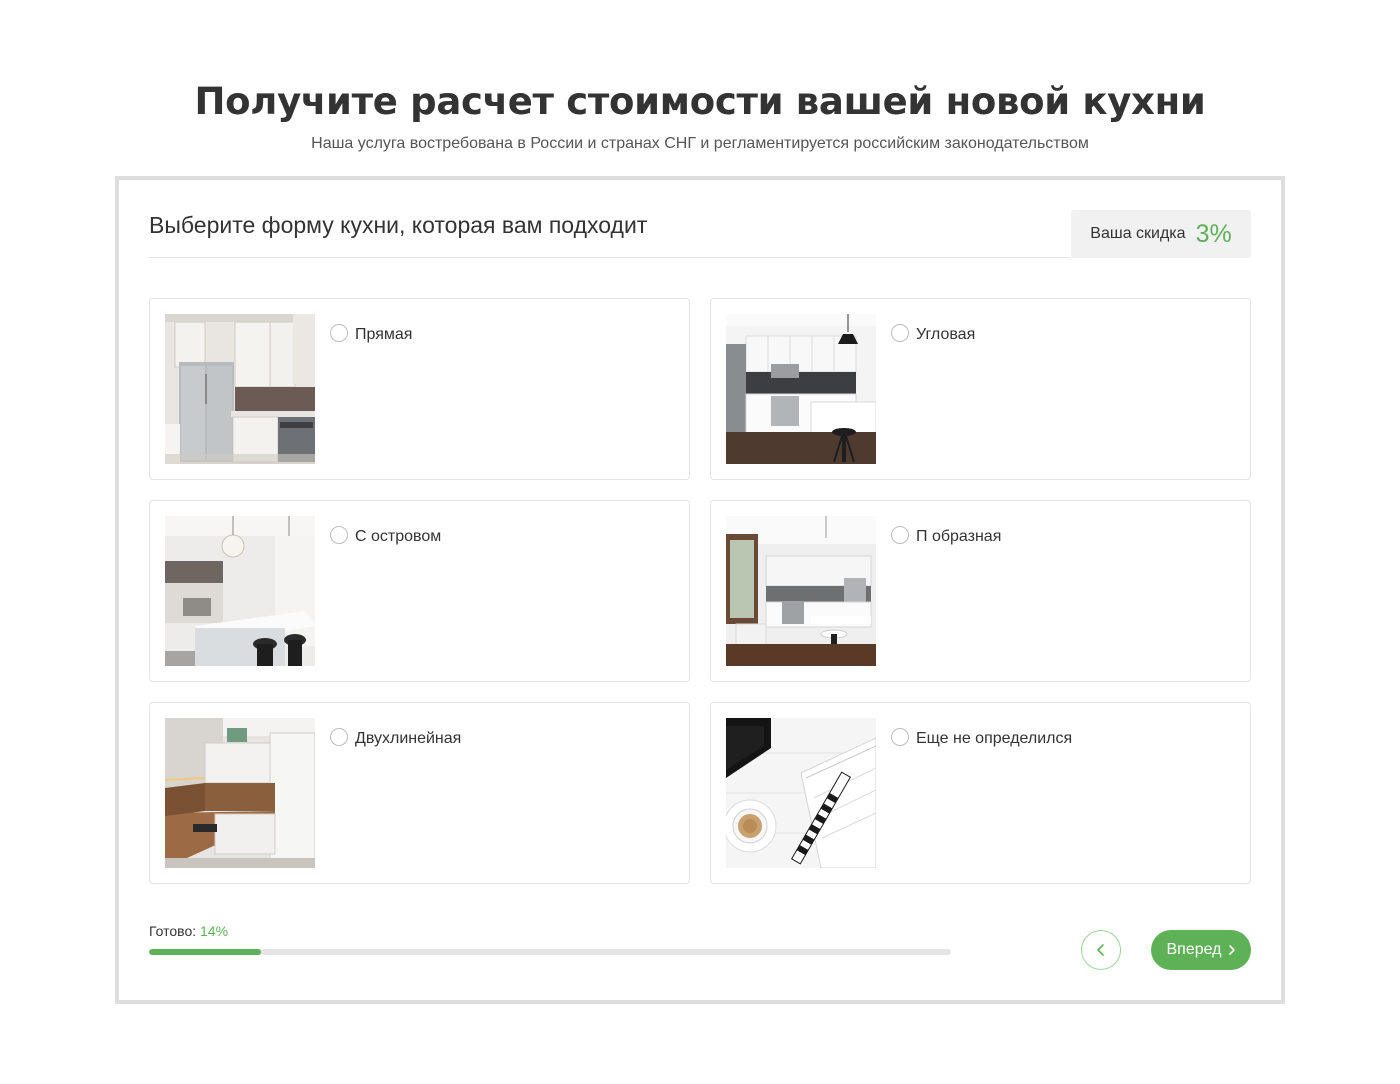 The height and width of the screenshot is (1084, 1400). What do you see at coordinates (980, 793) in the screenshot?
I see `option-card-undecided: Еще не определился` at bounding box center [980, 793].